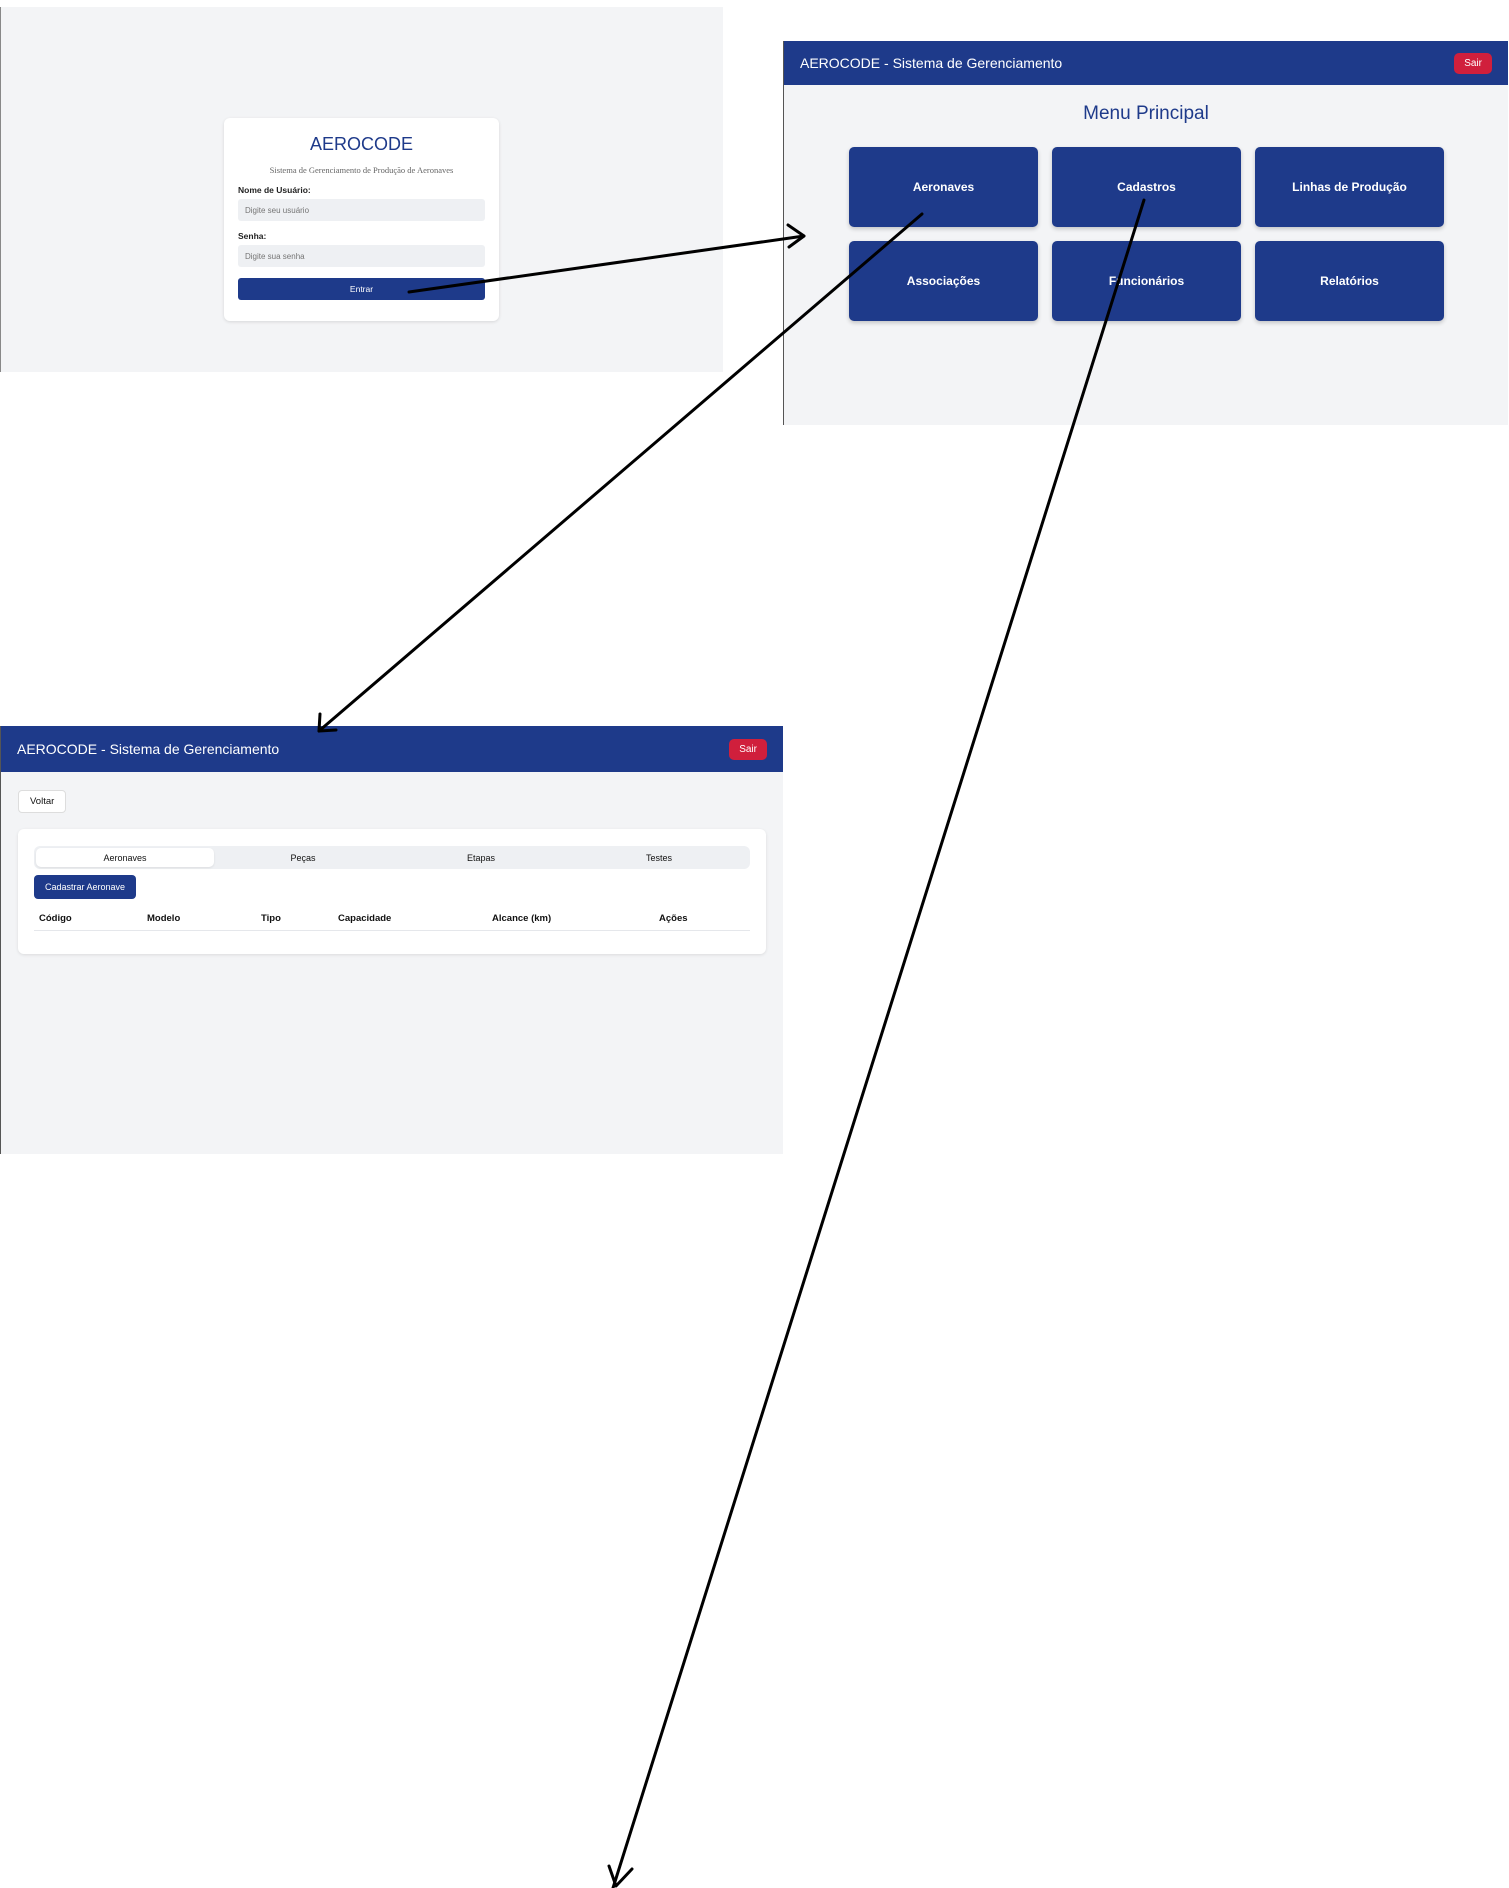 Image resolution: width=1509 pixels, height=1888 pixels. I want to click on arrow-login-to-menu, so click(606, 264).